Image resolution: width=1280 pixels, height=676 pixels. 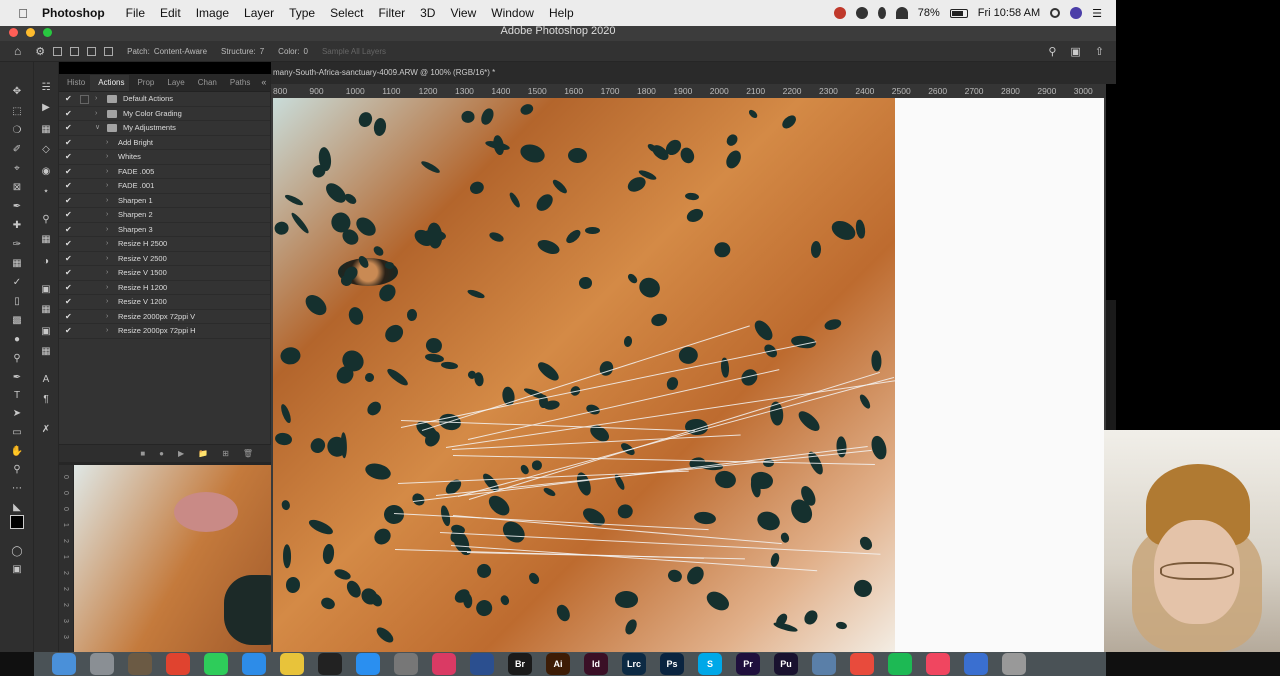 What do you see at coordinates (17, 150) in the screenshot?
I see `quick-selection-tool-icon: ✐` at bounding box center [17, 150].